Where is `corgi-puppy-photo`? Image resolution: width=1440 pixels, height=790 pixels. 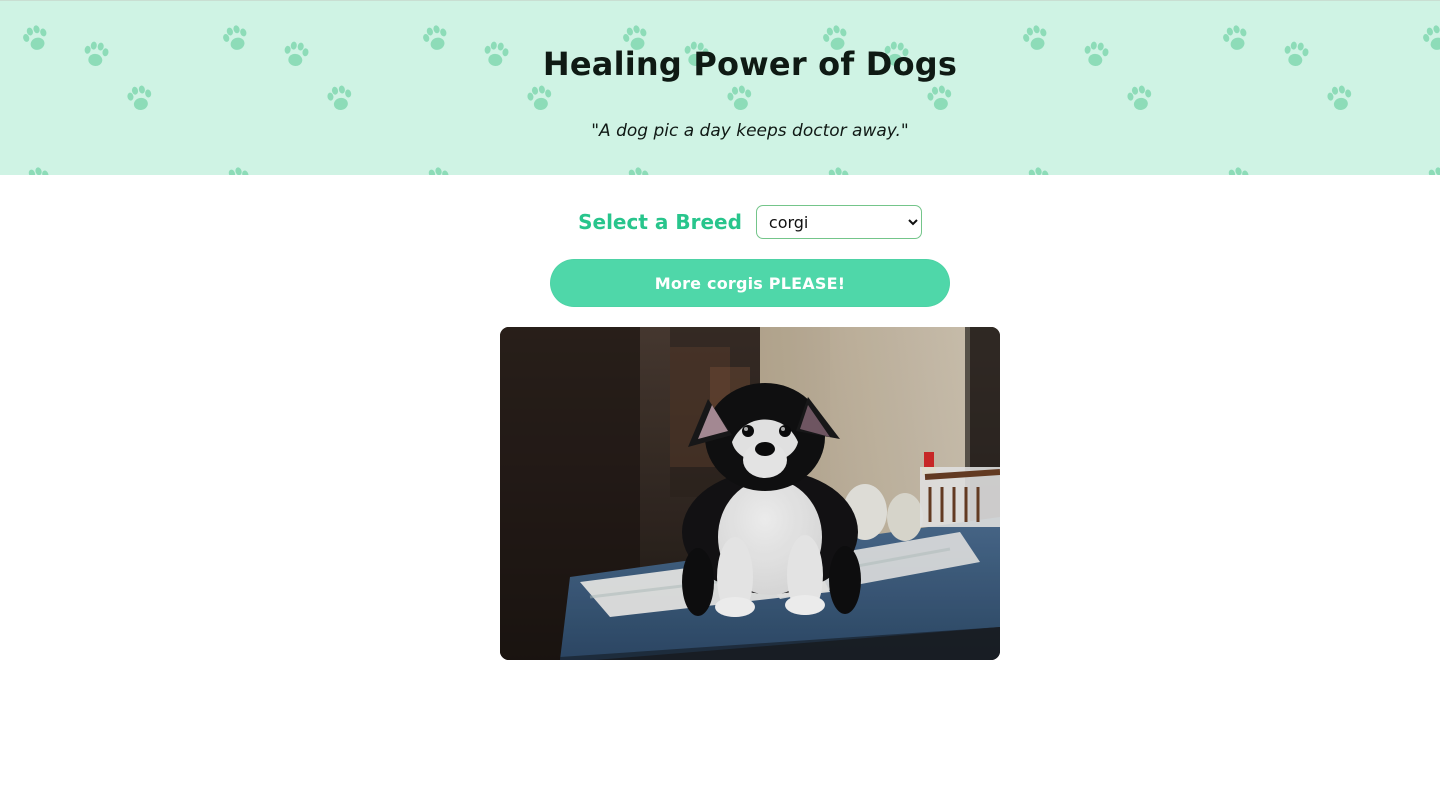
corgi-puppy-photo is located at coordinates (750, 493).